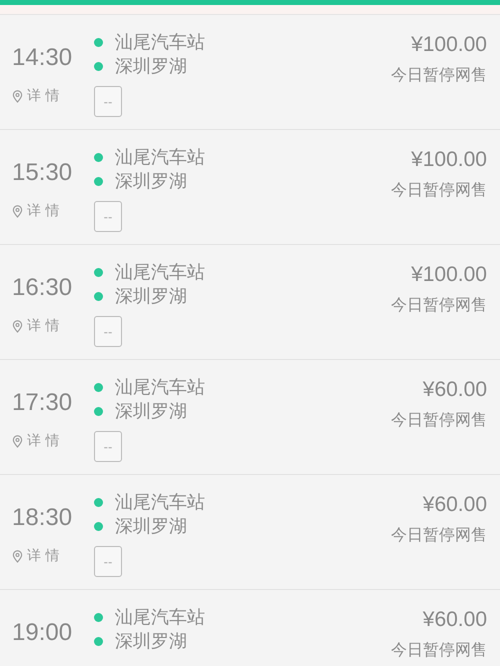  Describe the element at coordinates (43, 403) in the screenshot. I see `departure-time: 17:30` at that location.